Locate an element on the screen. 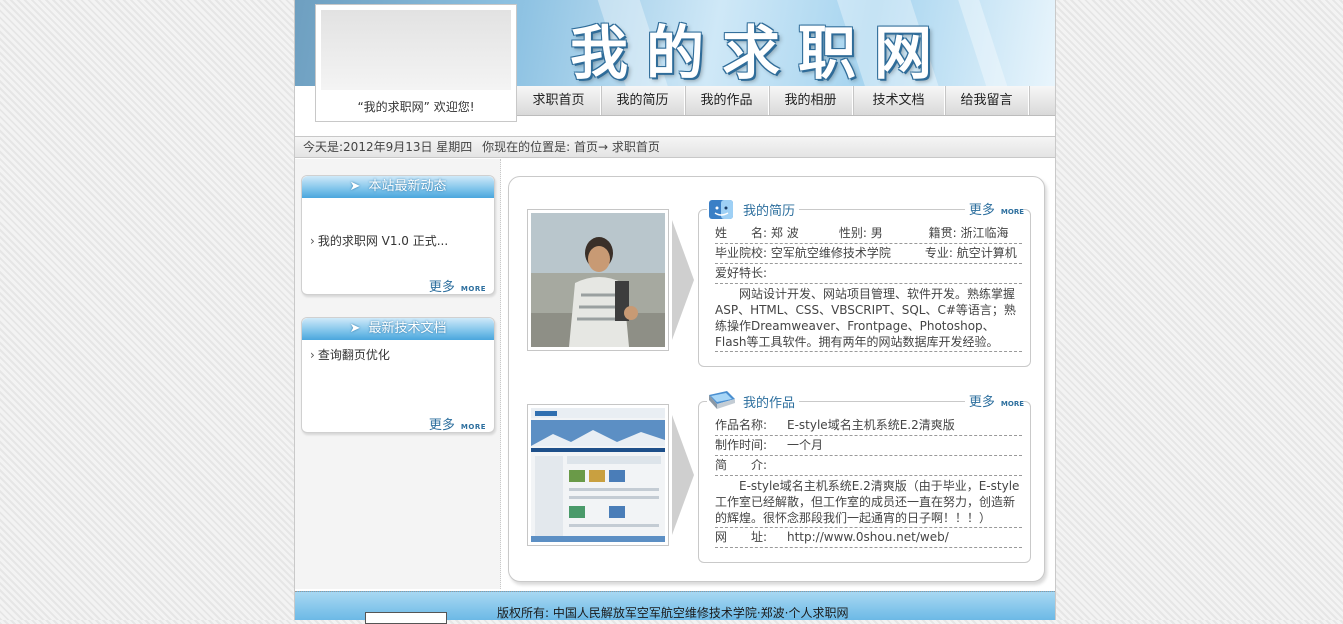 Image resolution: width=1343 pixels, height=624 pixels. docs-panel-header: ➤ 最新技术文档 is located at coordinates (398, 329).